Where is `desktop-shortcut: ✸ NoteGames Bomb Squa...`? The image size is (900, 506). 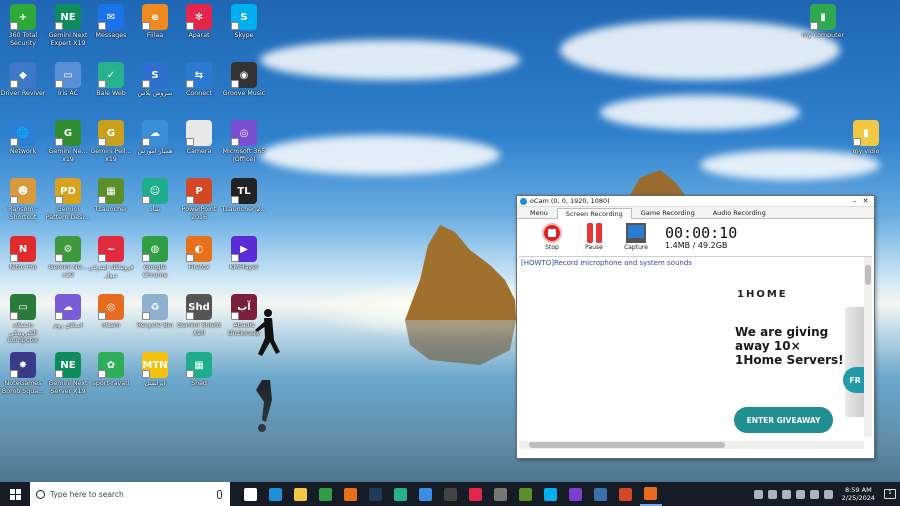 desktop-shortcut: ✸ NoteGames Bomb Squa... is located at coordinates (23, 378).